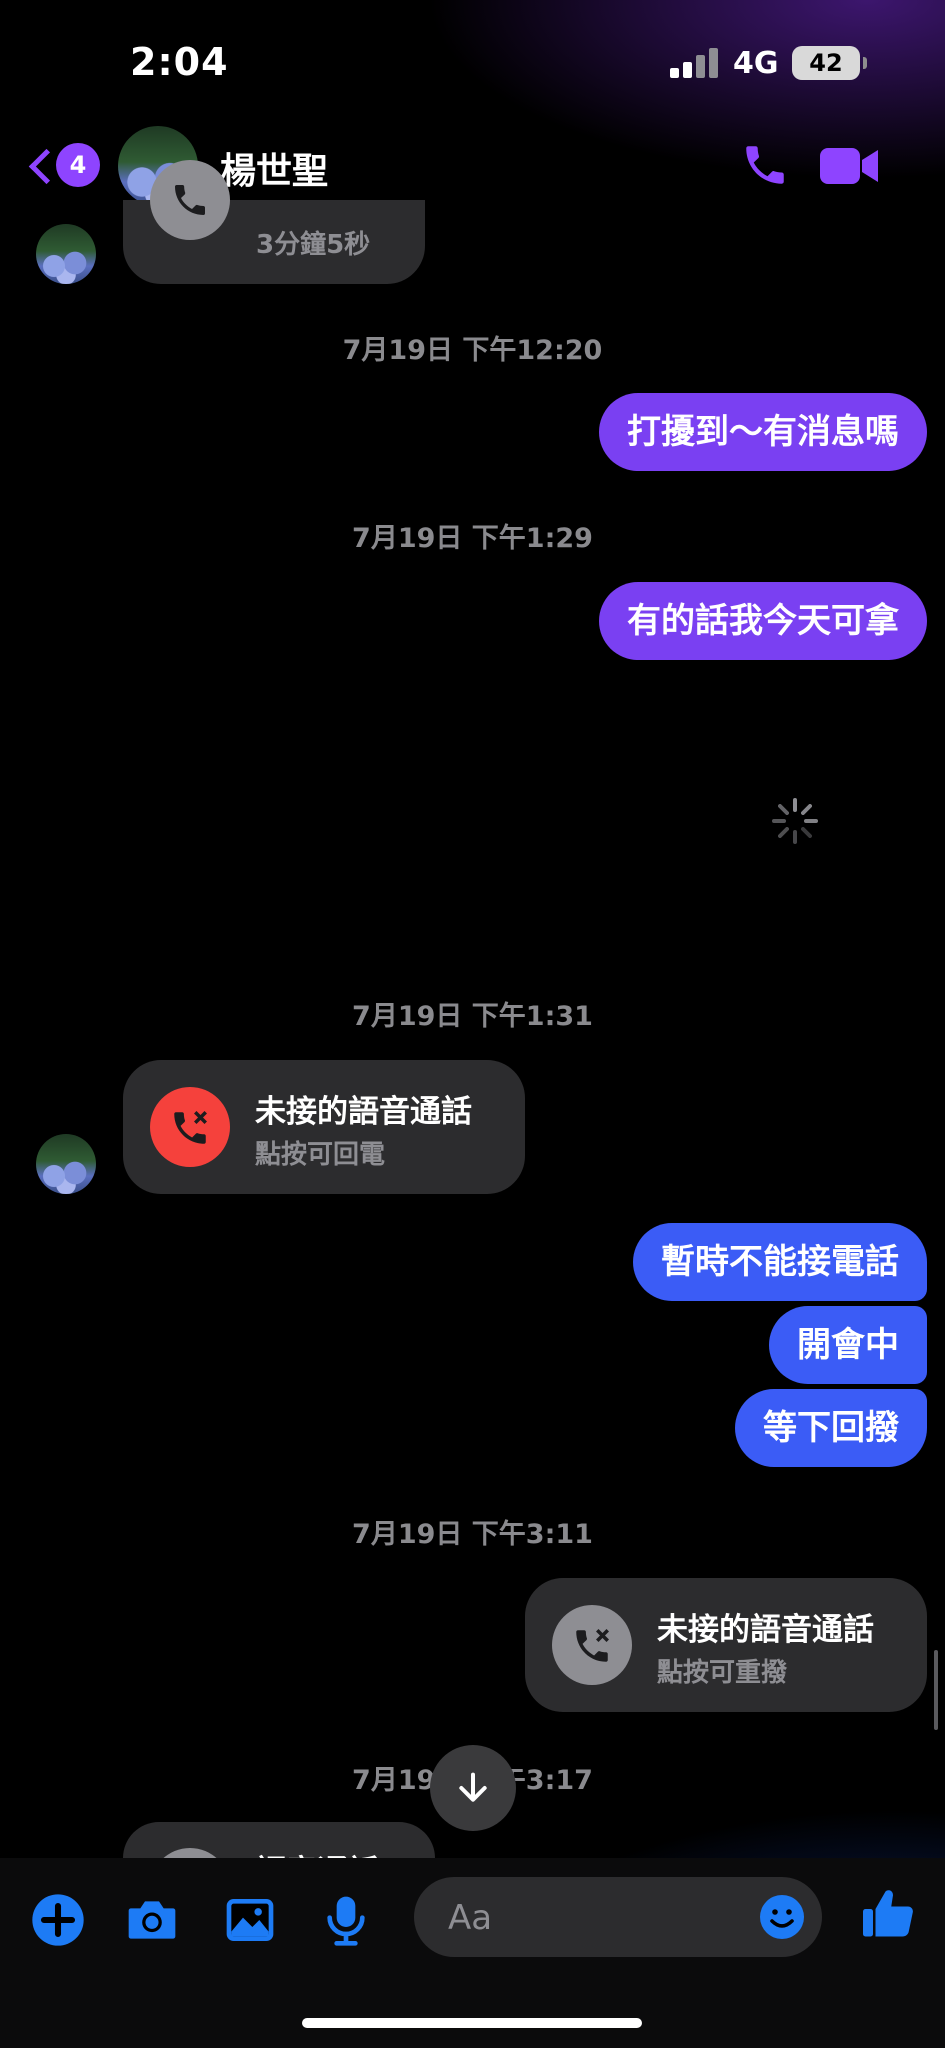  I want to click on microphone-icon, so click(346, 1920).